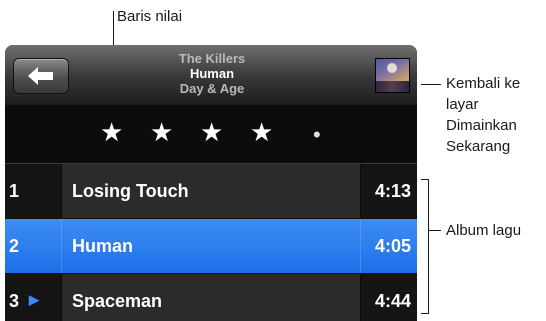 This screenshot has width=546, height=321. I want to click on back-button, so click(41, 76).